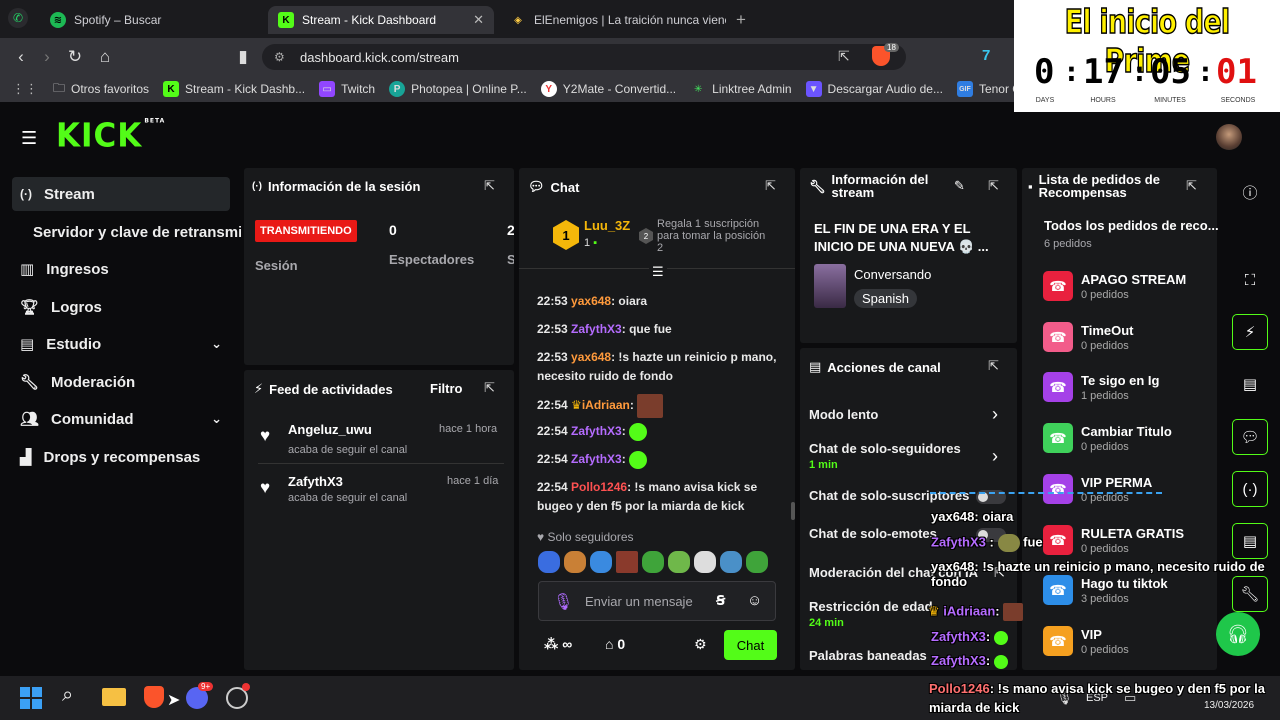 The height and width of the screenshot is (720, 1280). What do you see at coordinates (25, 89) in the screenshot?
I see `apps-grid-icon: ⋮⋮` at bounding box center [25, 89].